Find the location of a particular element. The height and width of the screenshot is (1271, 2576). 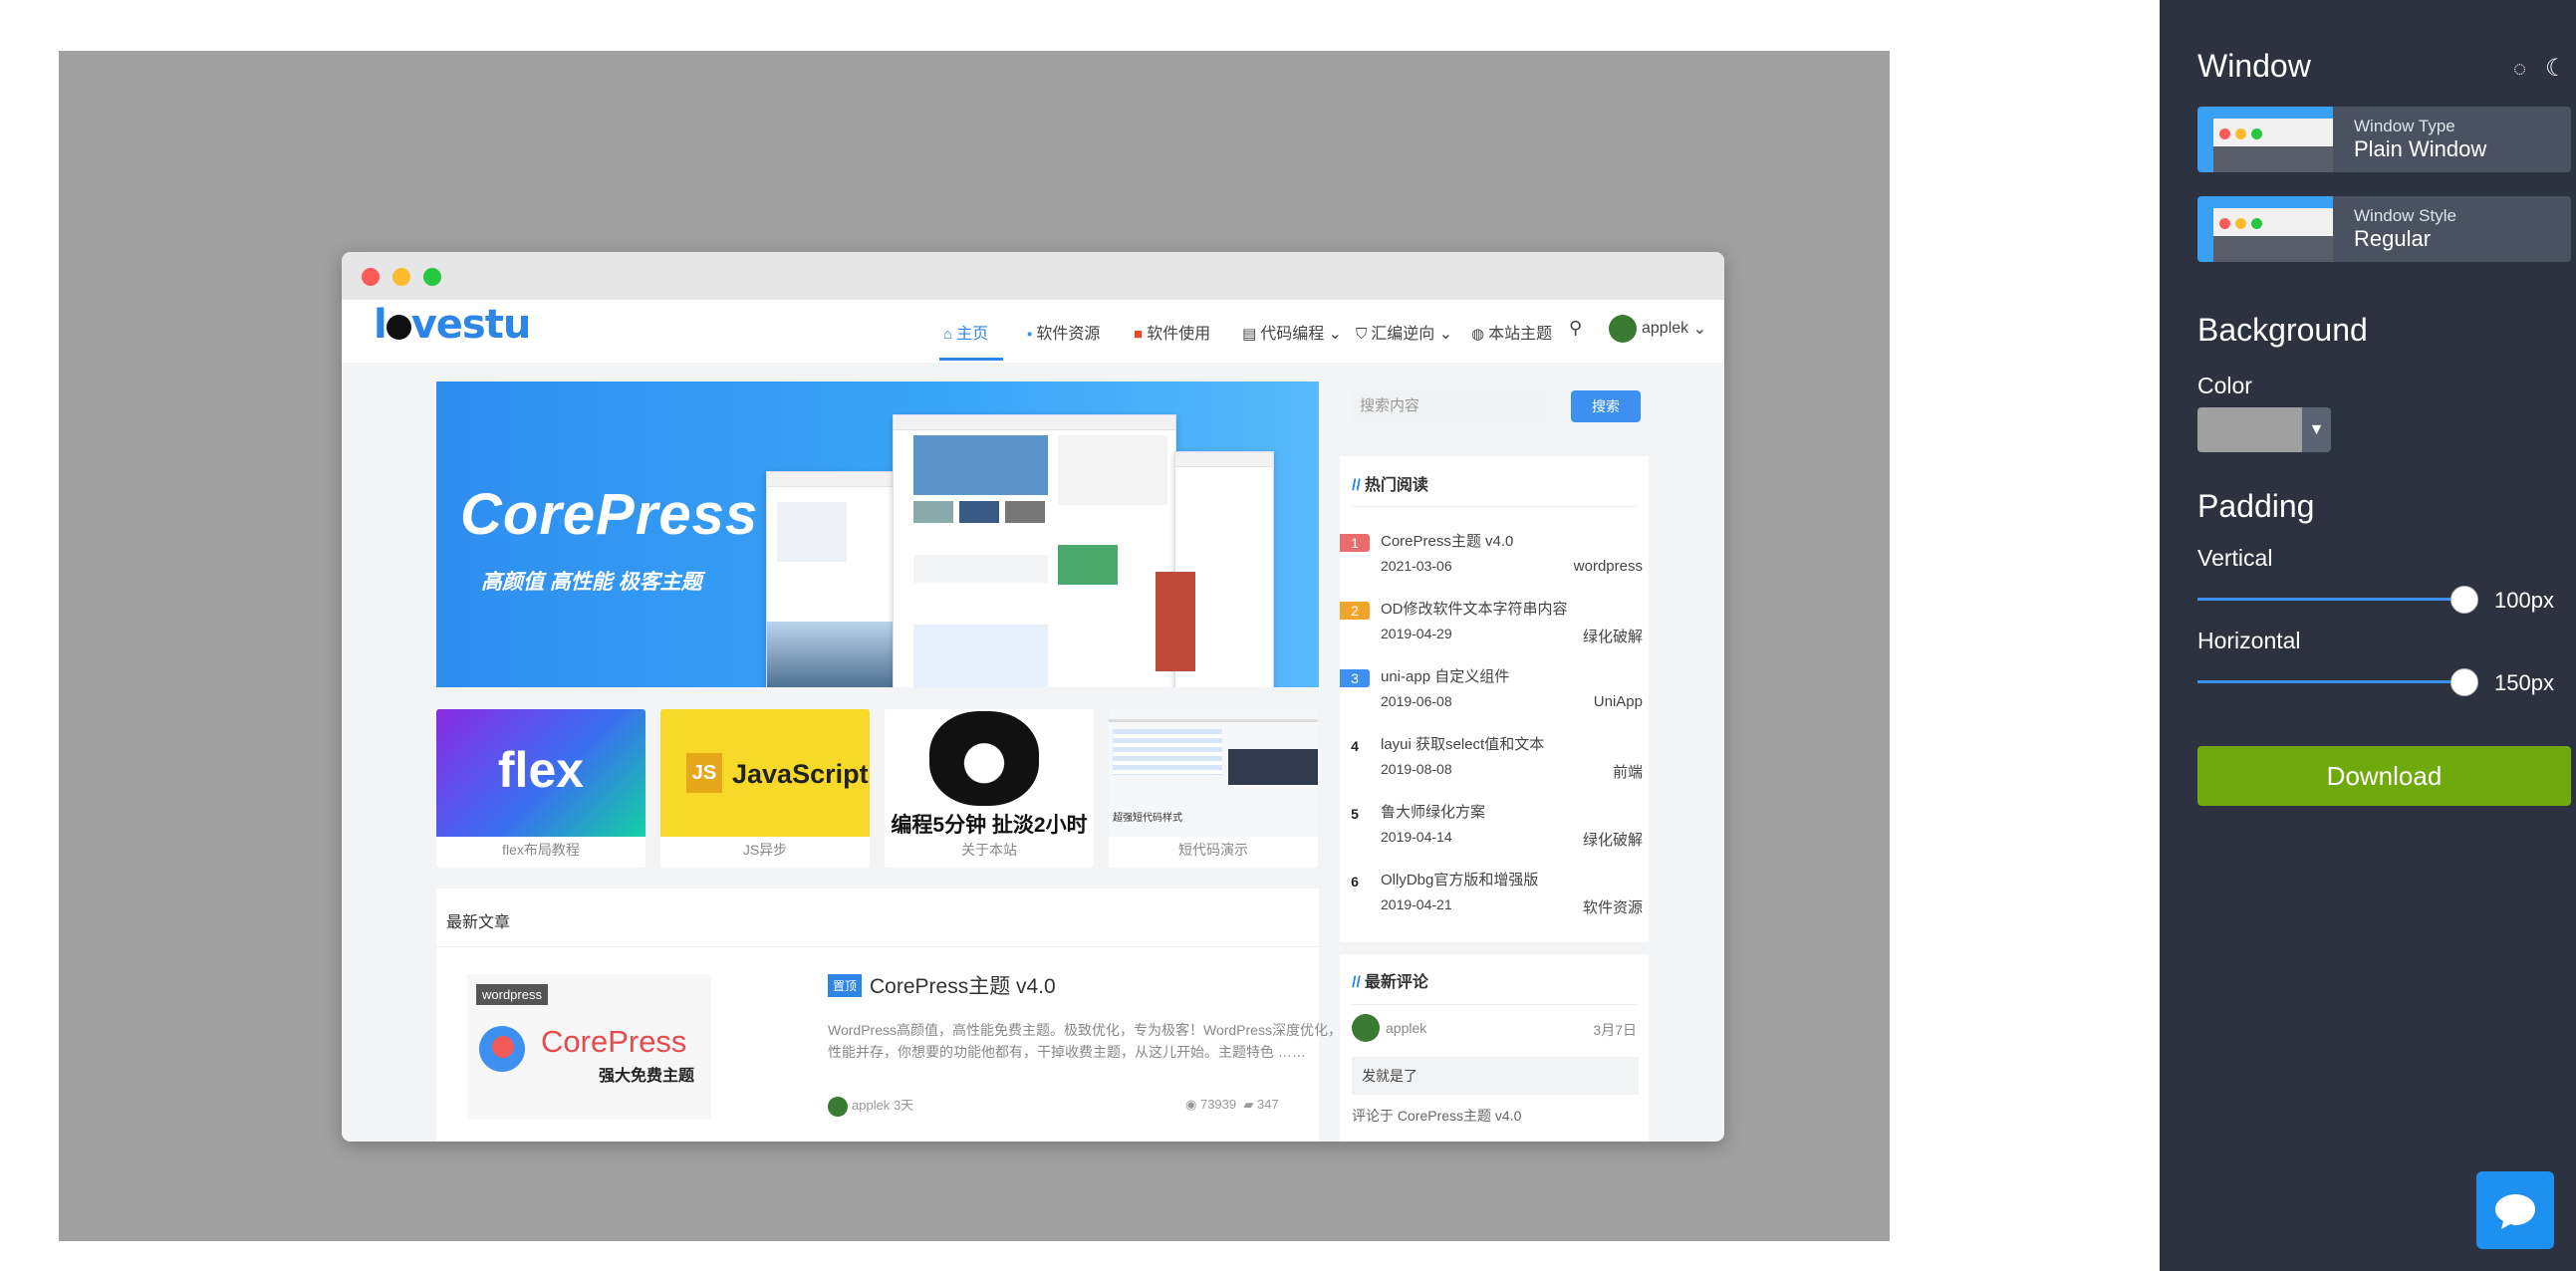

vertical-padding-slider is located at coordinates (2331, 599).